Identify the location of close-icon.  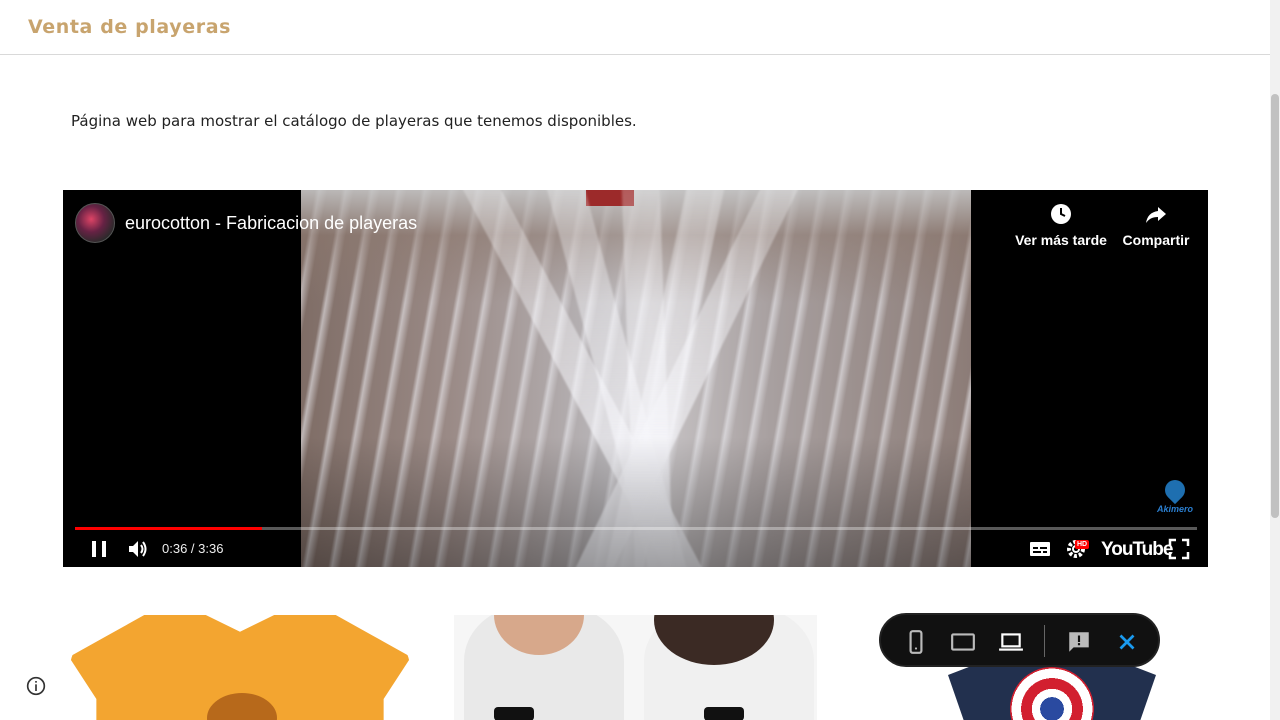
(1127, 642).